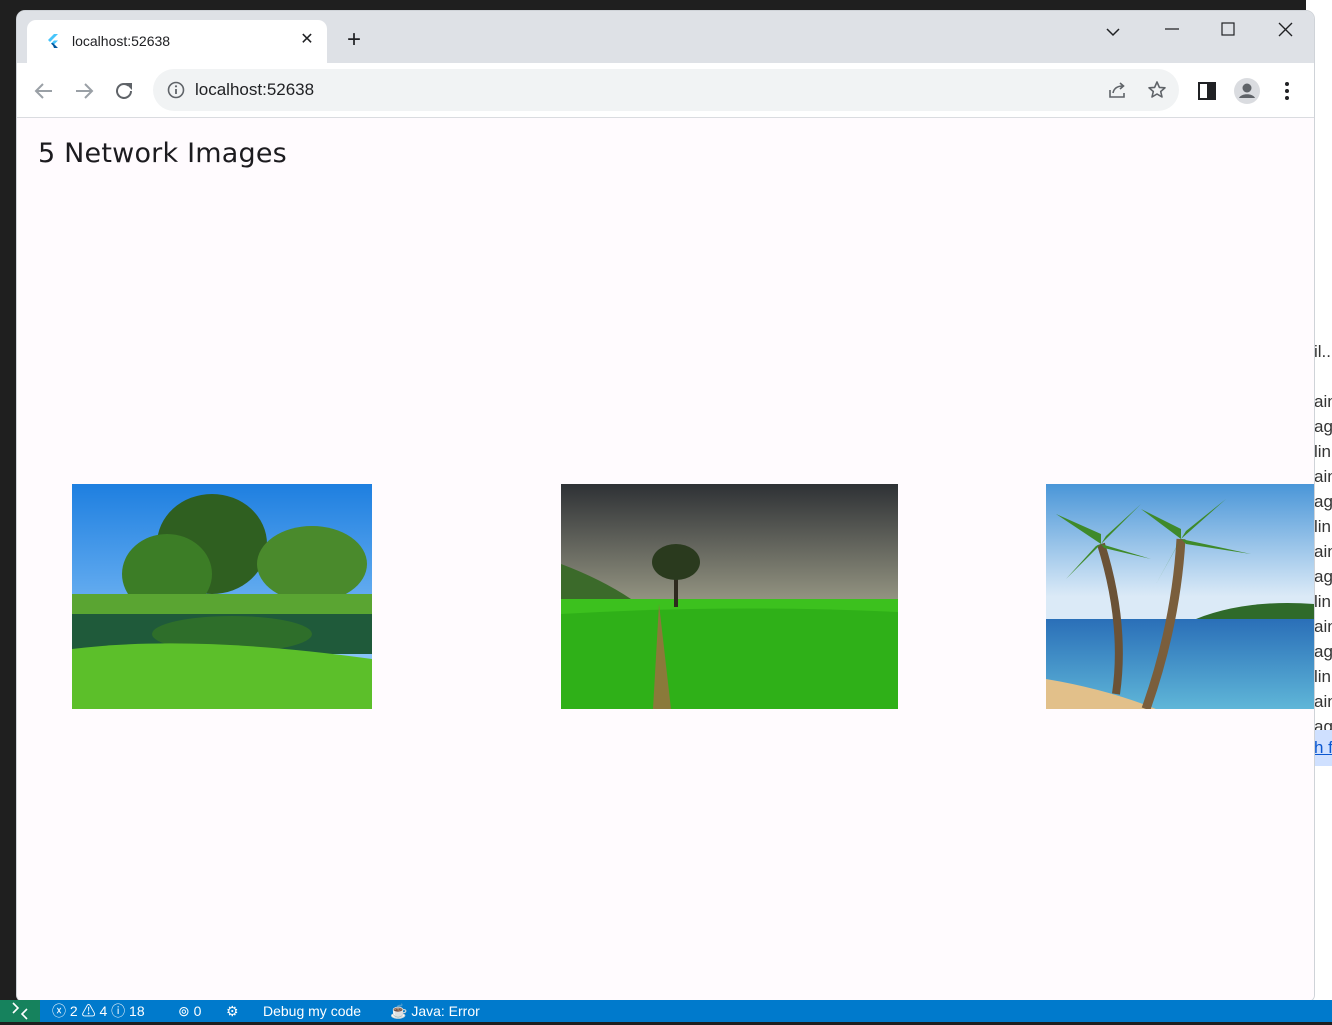  Describe the element at coordinates (176, 90) in the screenshot. I see `info-icon` at that location.